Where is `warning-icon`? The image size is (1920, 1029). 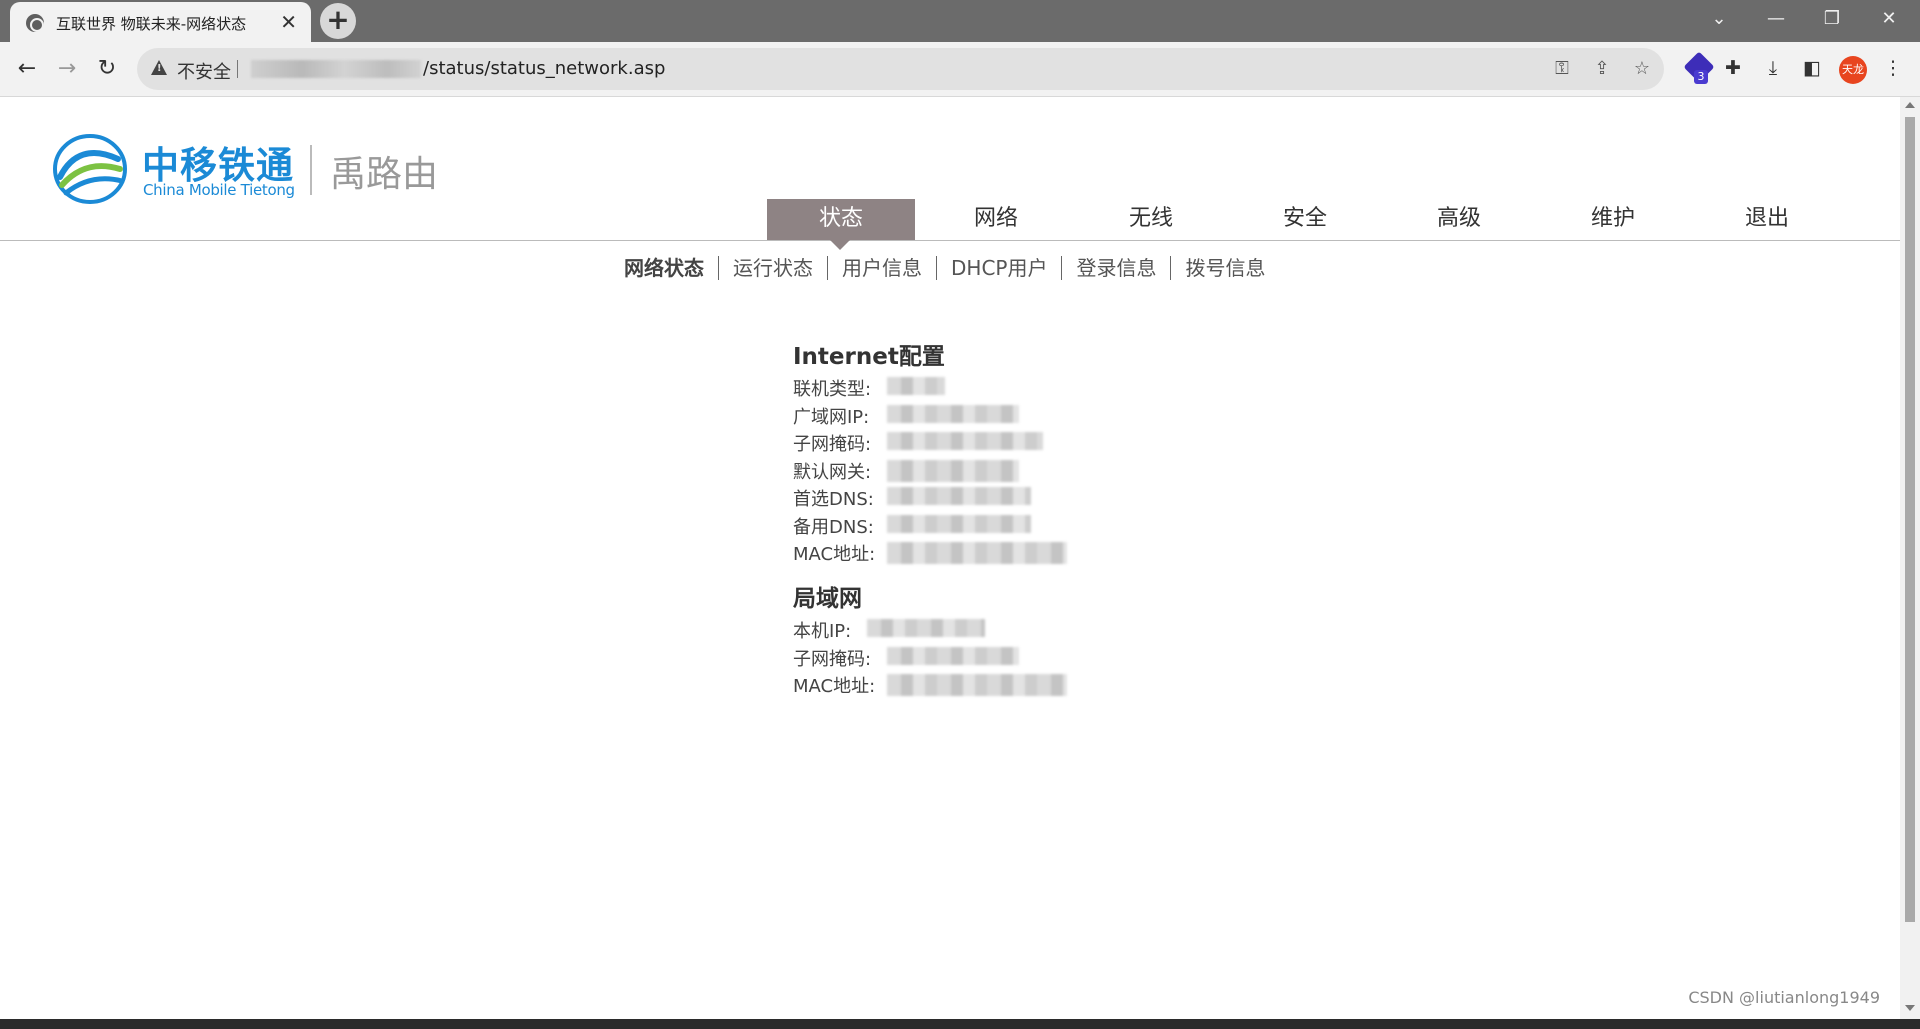 warning-icon is located at coordinates (159, 67).